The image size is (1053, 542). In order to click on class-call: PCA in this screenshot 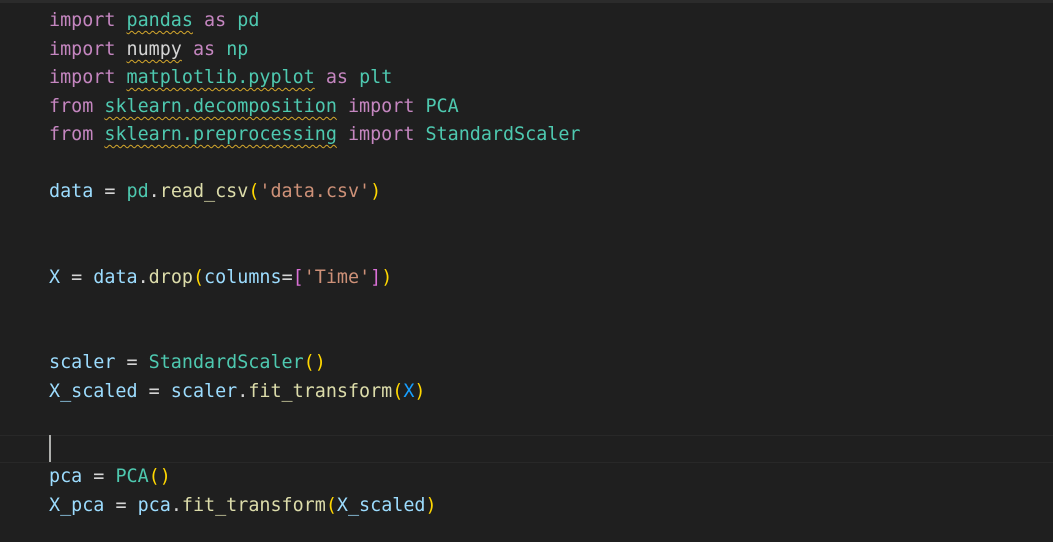, I will do `click(131, 476)`.